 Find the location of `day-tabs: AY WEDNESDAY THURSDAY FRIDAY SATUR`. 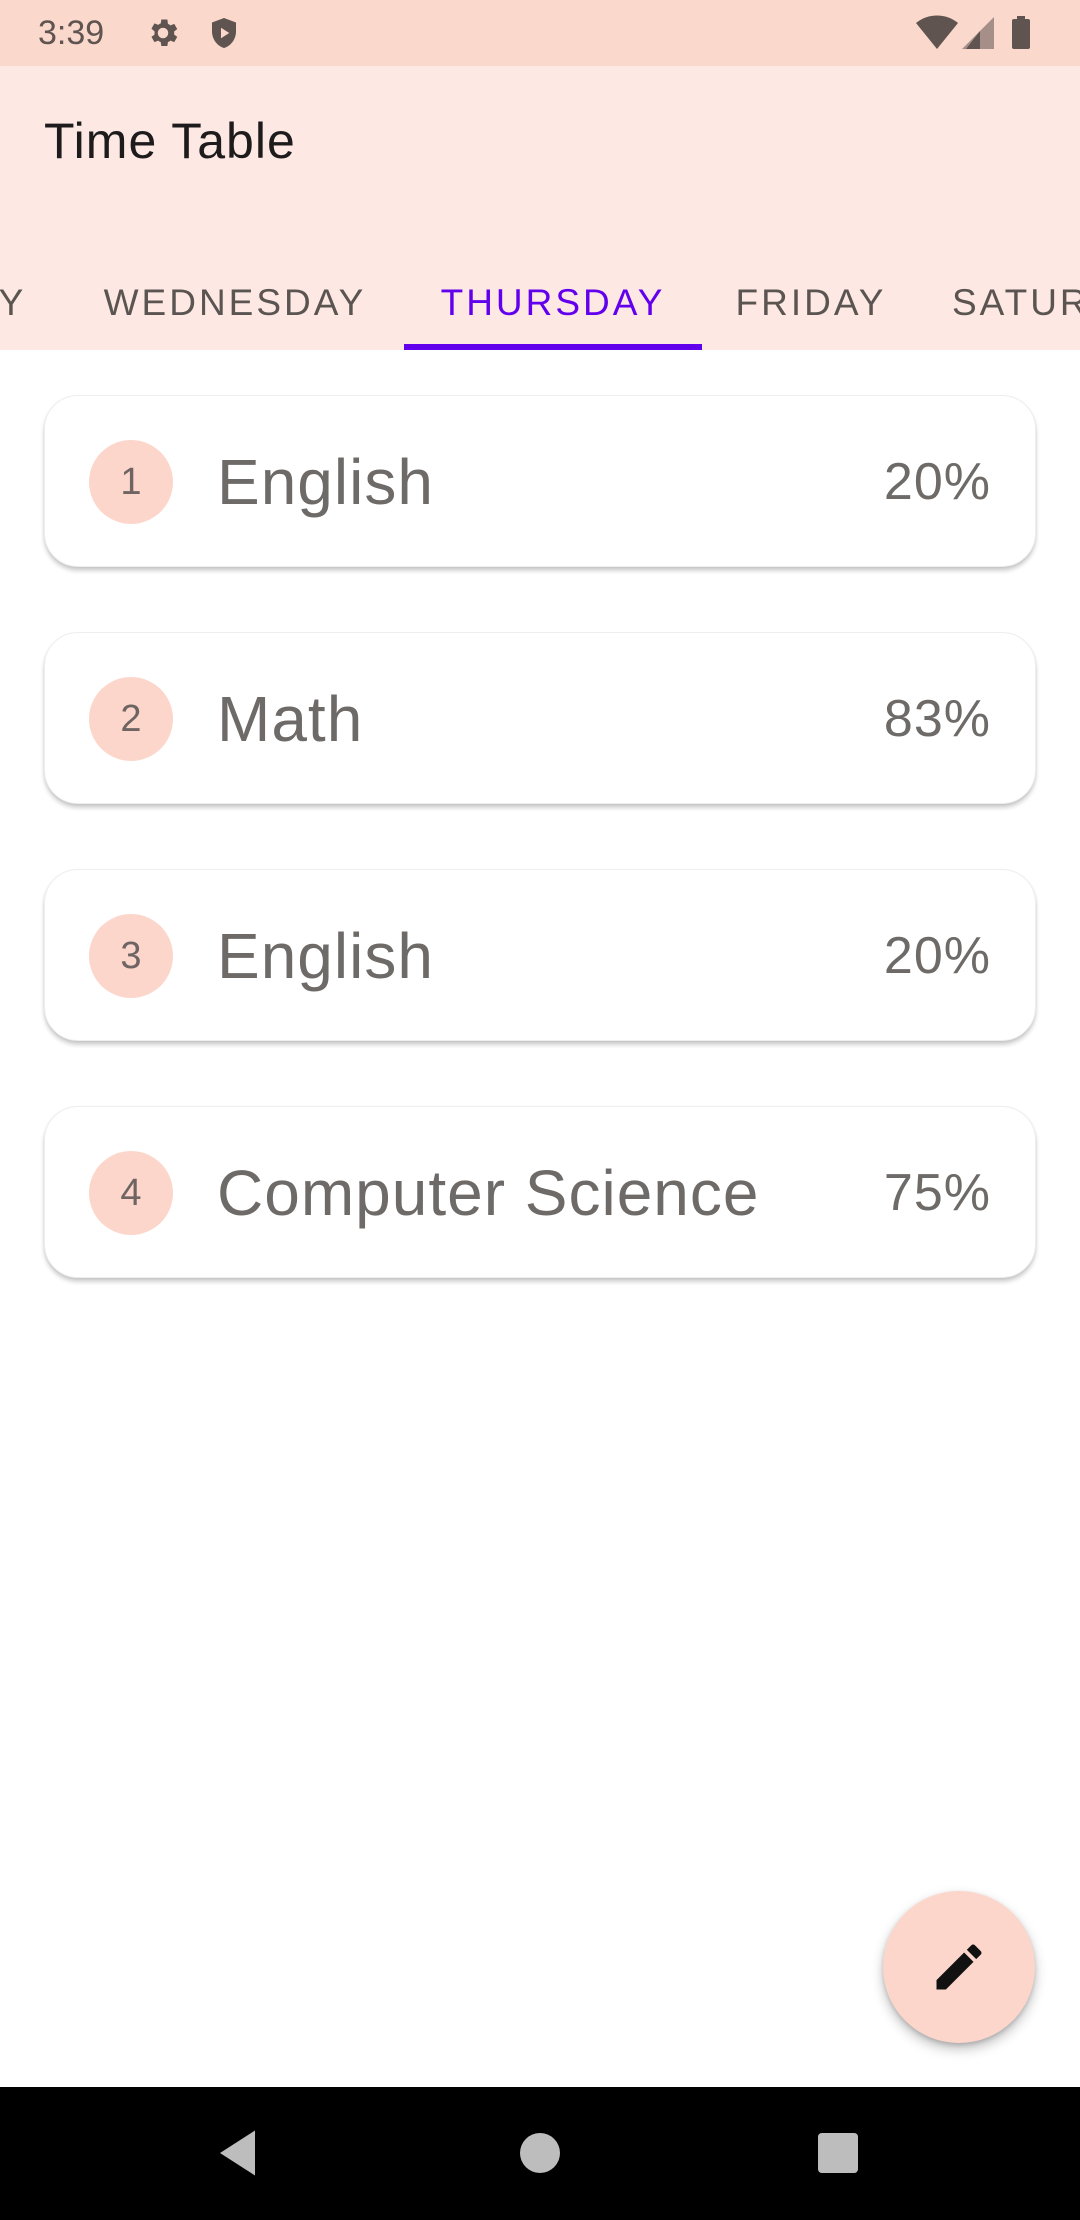

day-tabs: AY WEDNESDAY THURSDAY FRIDAY SATUR is located at coordinates (540, 303).